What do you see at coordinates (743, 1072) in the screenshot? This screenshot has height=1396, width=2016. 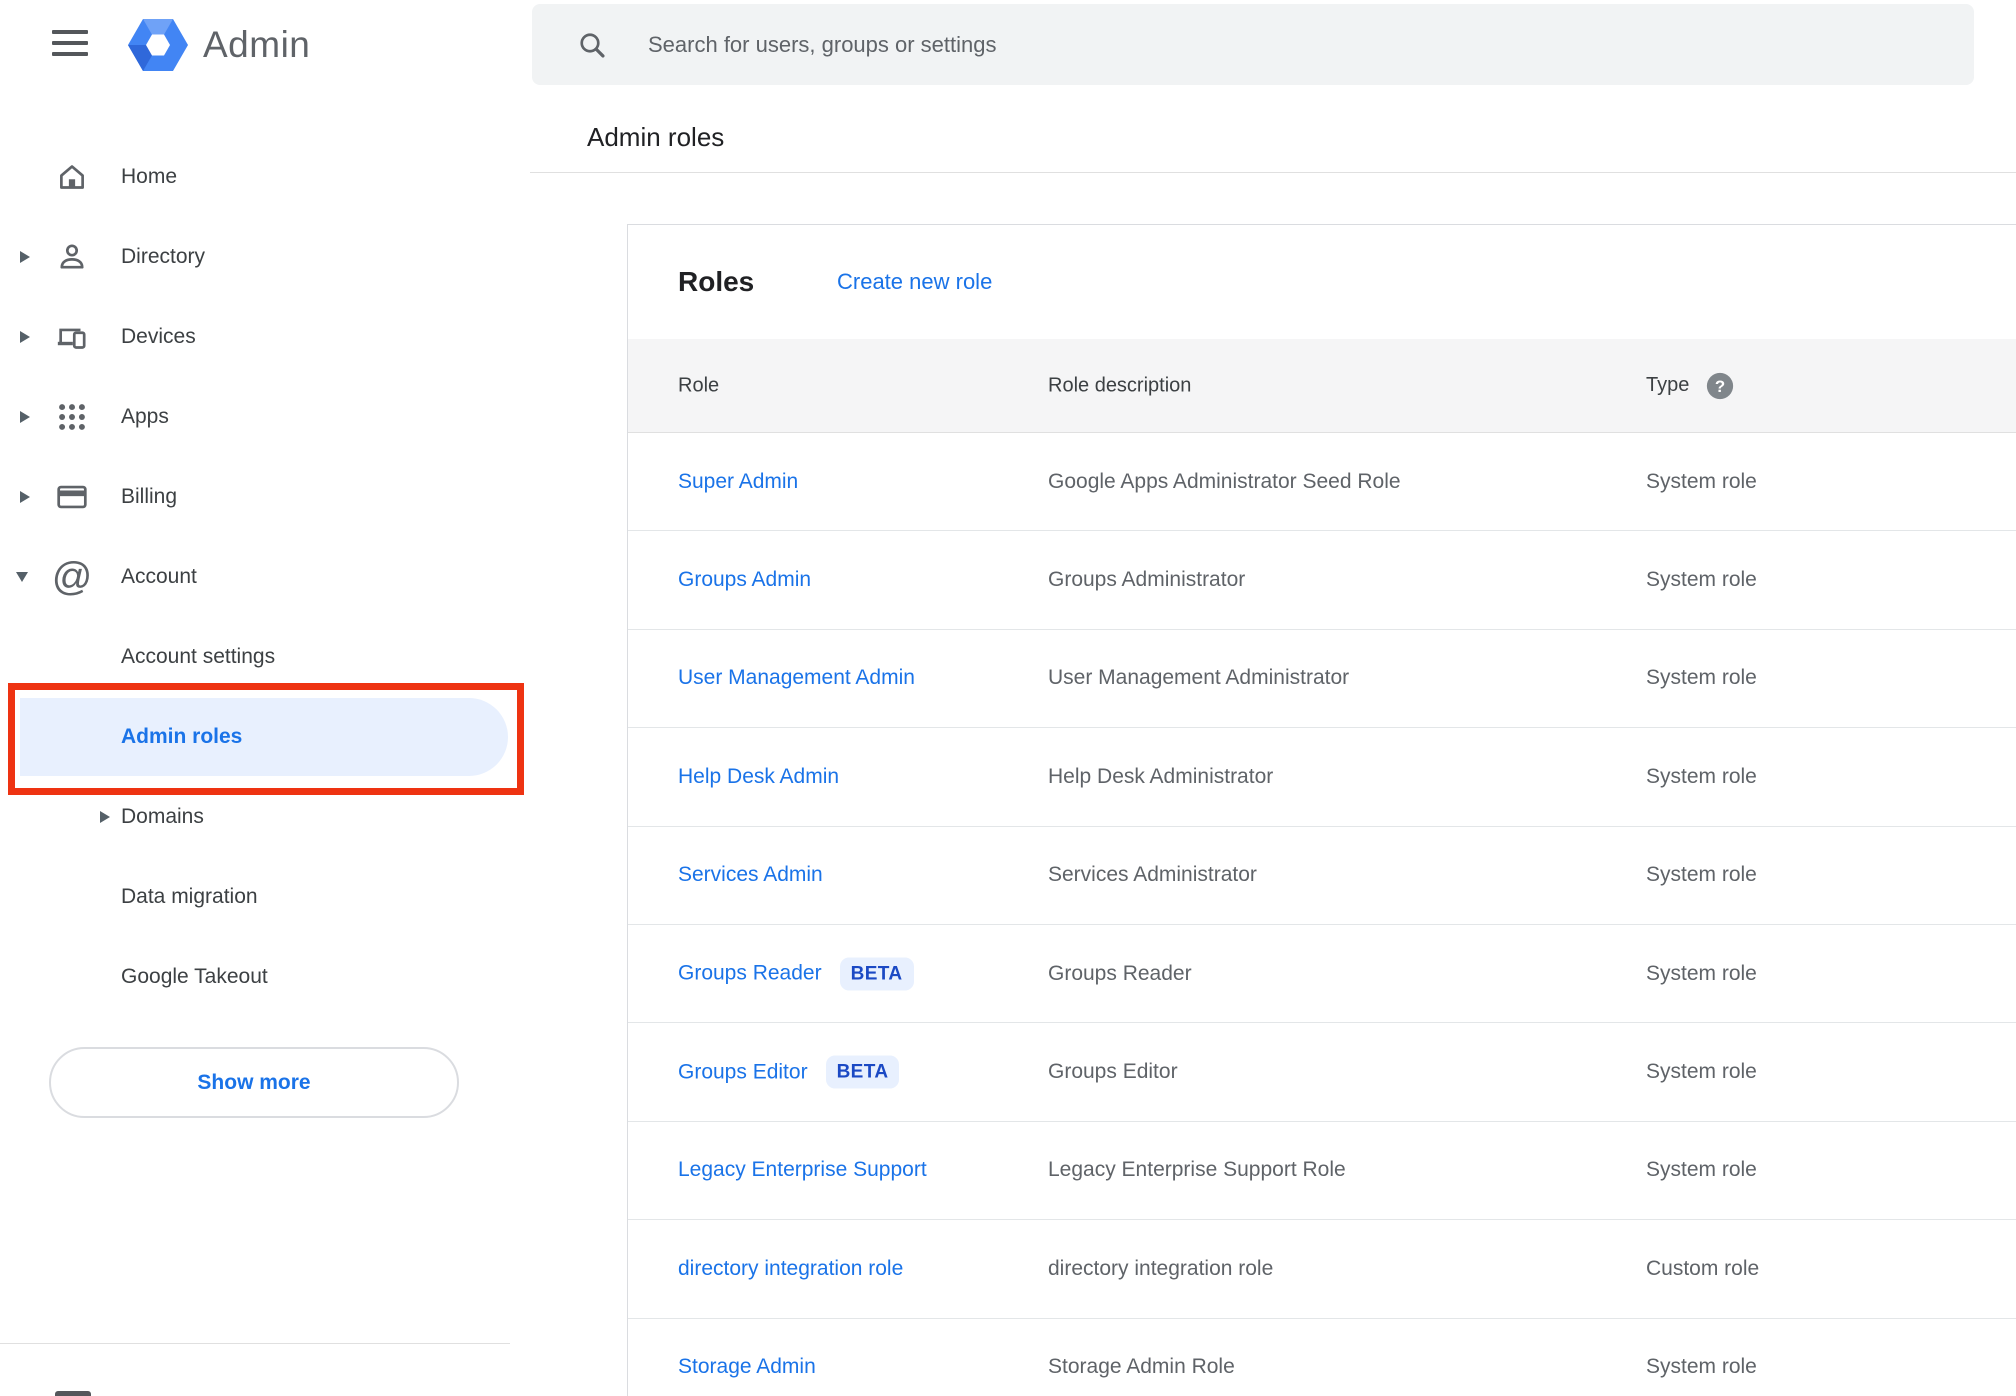 I see `role-link: Groups Editor` at bounding box center [743, 1072].